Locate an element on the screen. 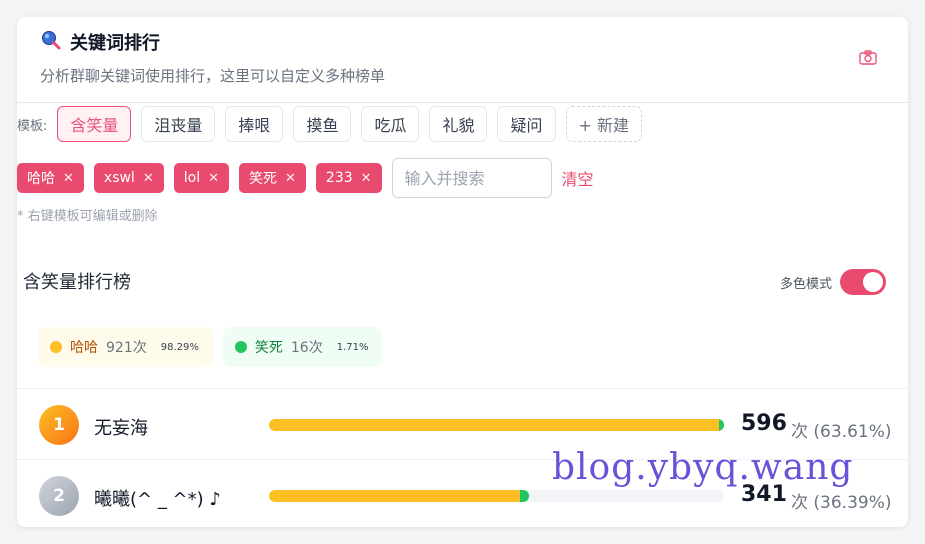 The height and width of the screenshot is (544, 925). title-row: 关键词排行 is located at coordinates (100, 42).